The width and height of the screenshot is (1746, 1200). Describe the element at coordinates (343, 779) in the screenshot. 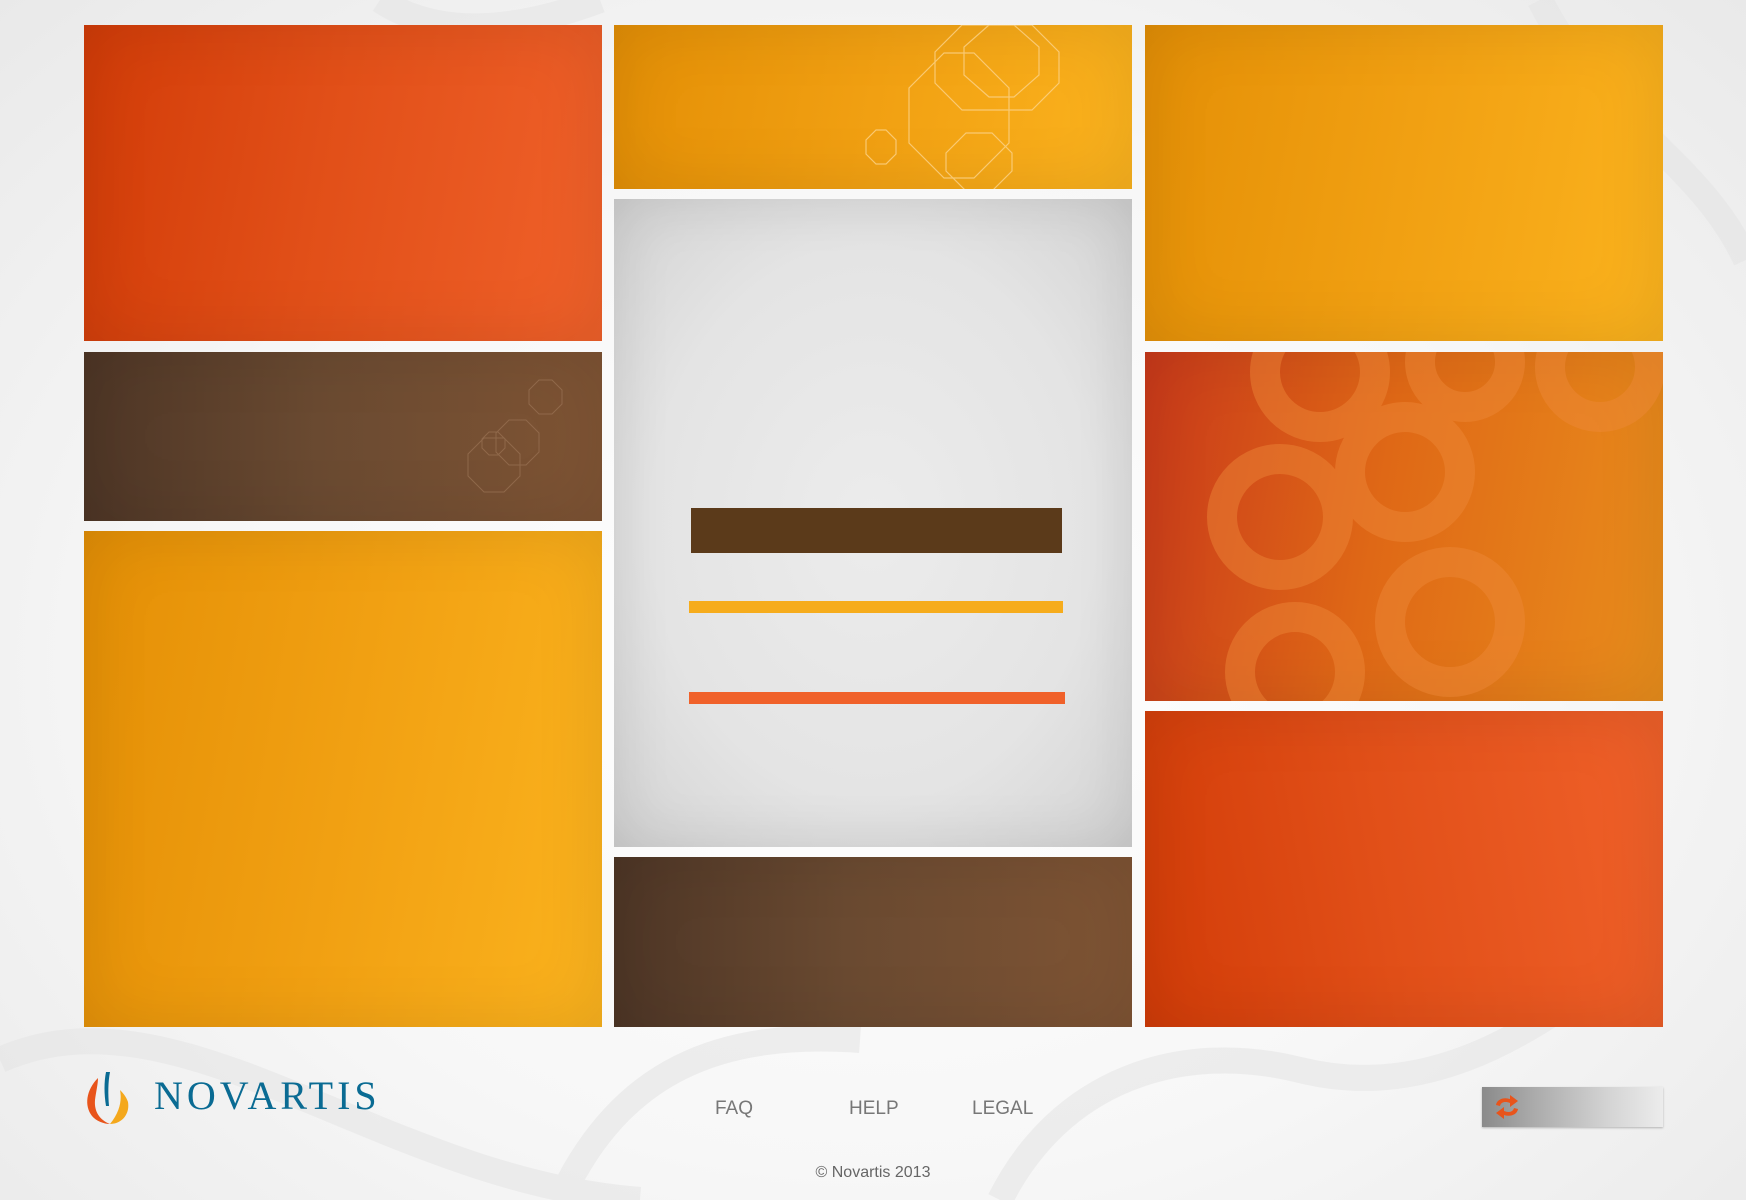

I see `tile-left-bottom-yellow` at that location.